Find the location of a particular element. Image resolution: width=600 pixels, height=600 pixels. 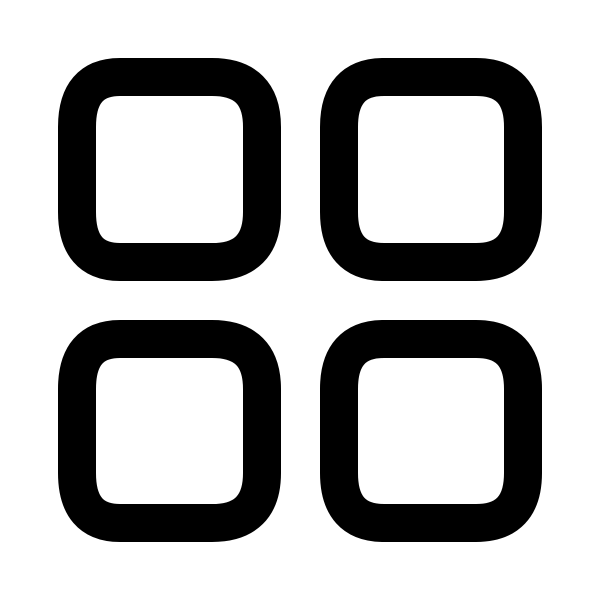

grid-square-bottom-left is located at coordinates (169, 431).